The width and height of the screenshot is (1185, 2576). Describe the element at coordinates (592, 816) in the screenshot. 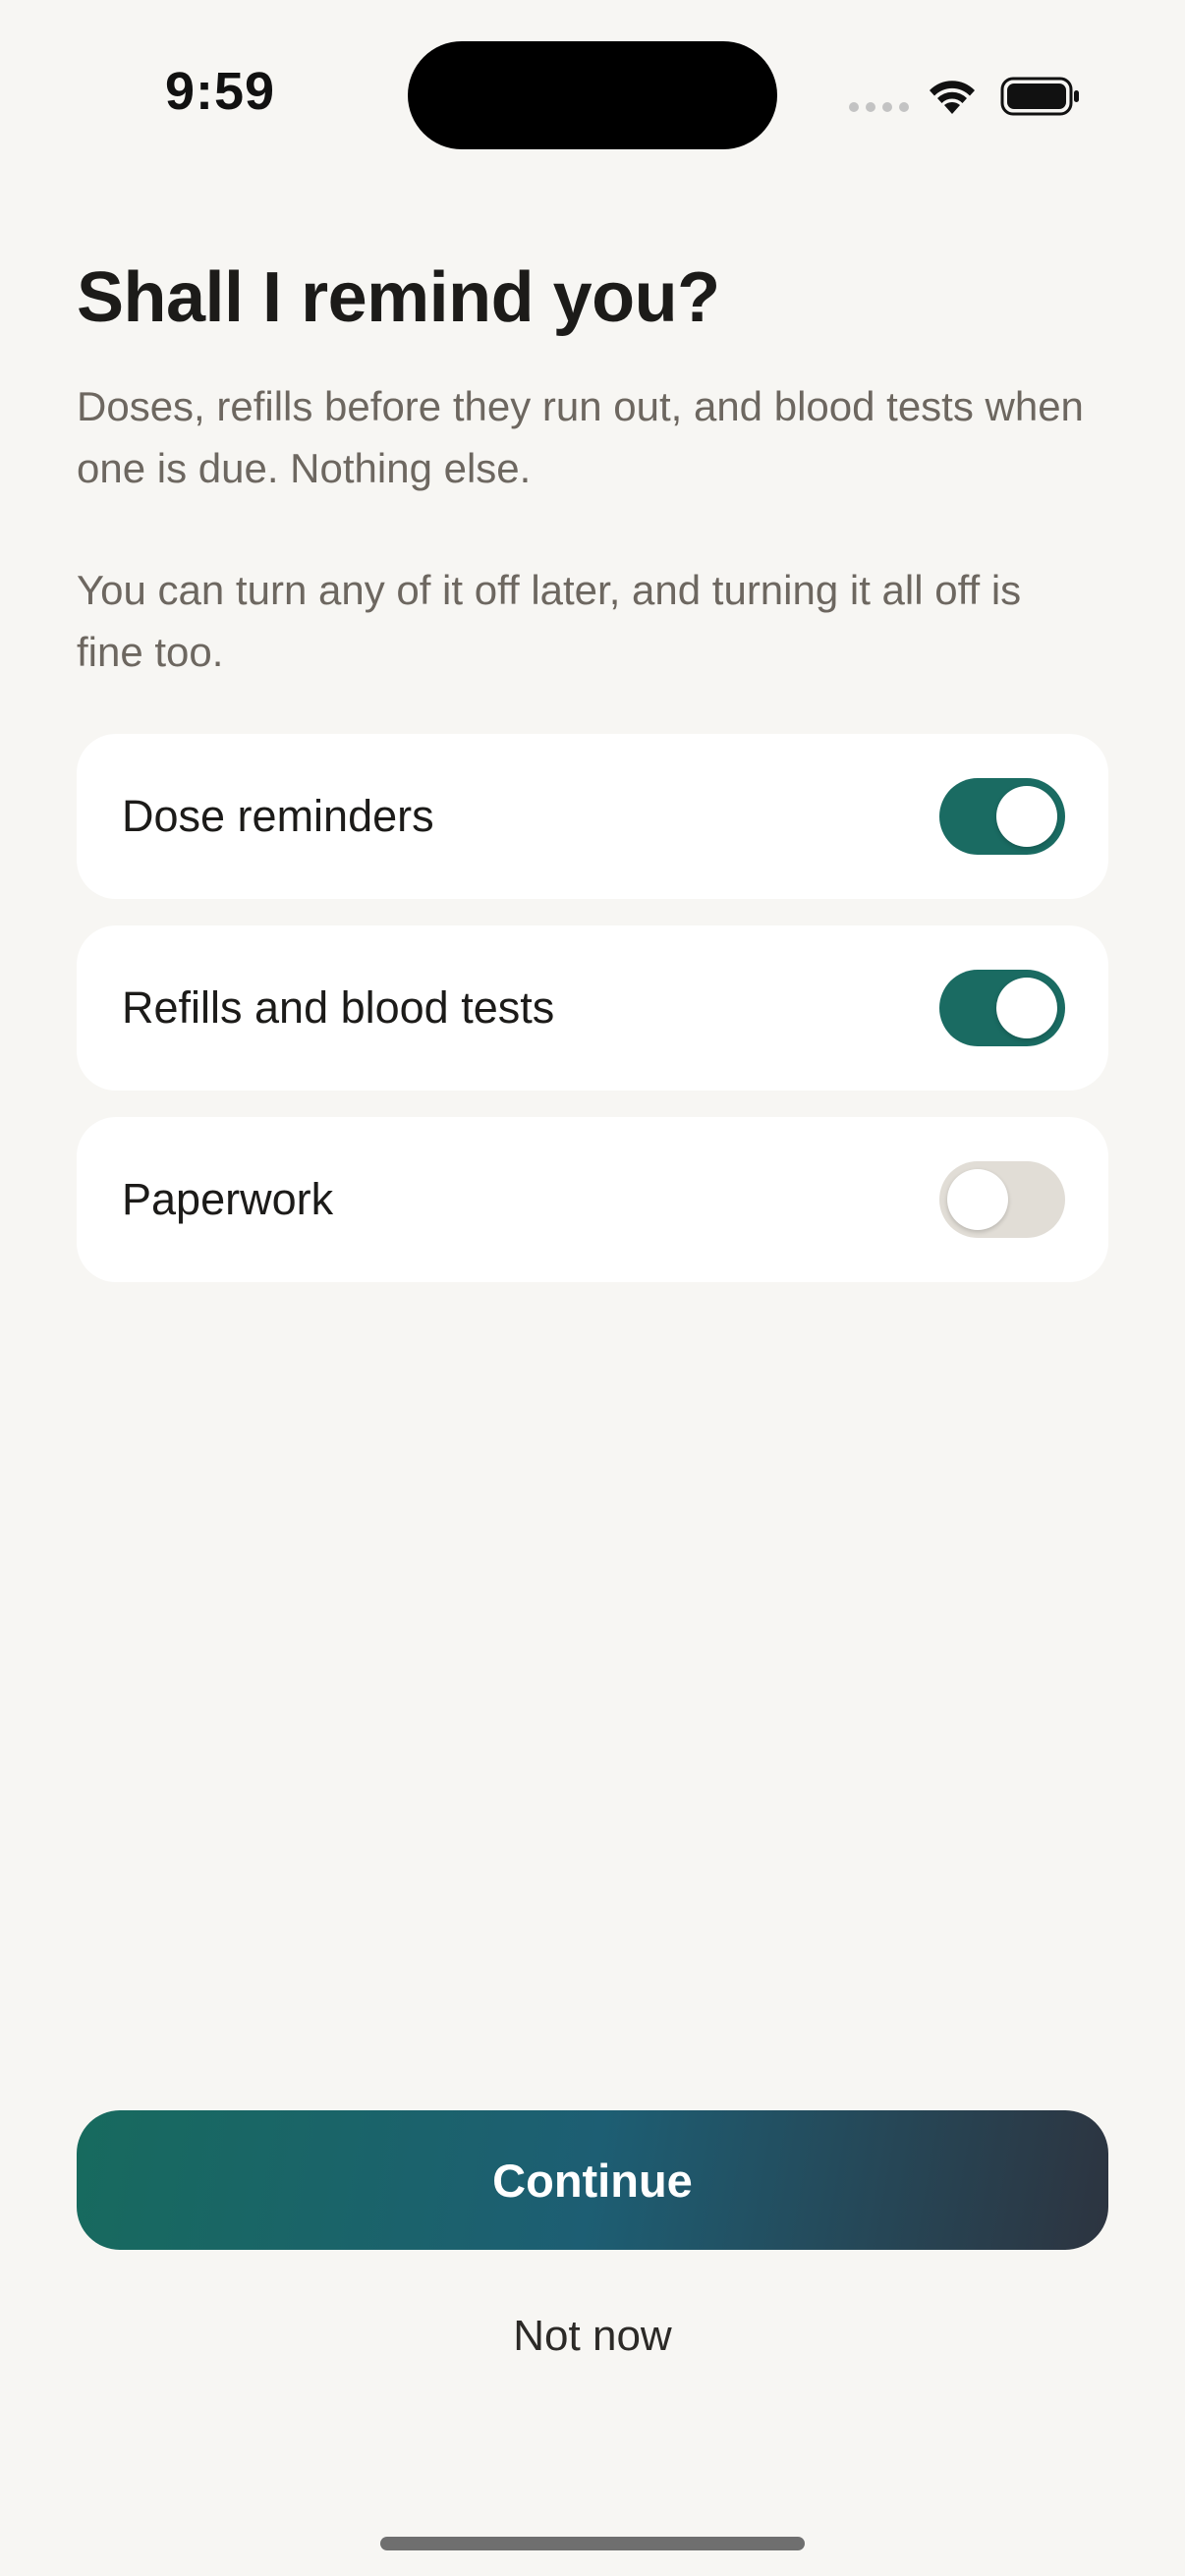

I see `setting-dose-reminders: Dose reminders` at that location.